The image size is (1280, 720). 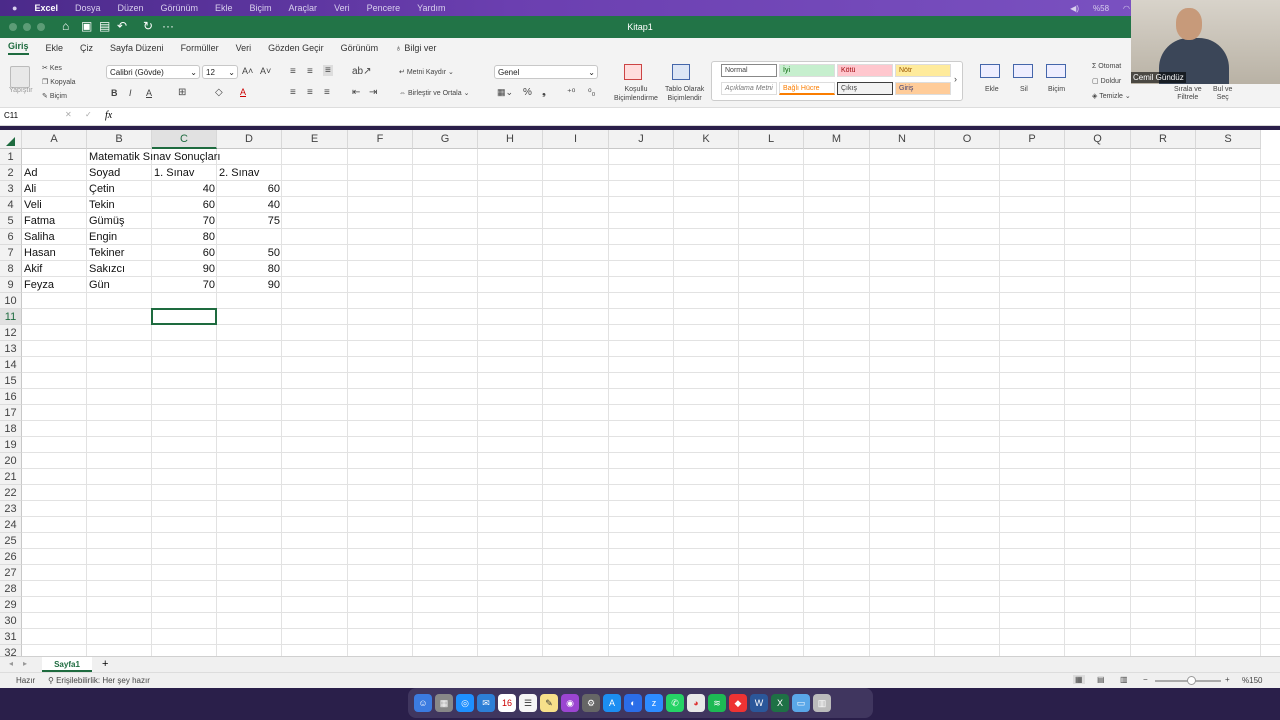 I want to click on chevron-right-icon: ›, so click(x=955, y=79).